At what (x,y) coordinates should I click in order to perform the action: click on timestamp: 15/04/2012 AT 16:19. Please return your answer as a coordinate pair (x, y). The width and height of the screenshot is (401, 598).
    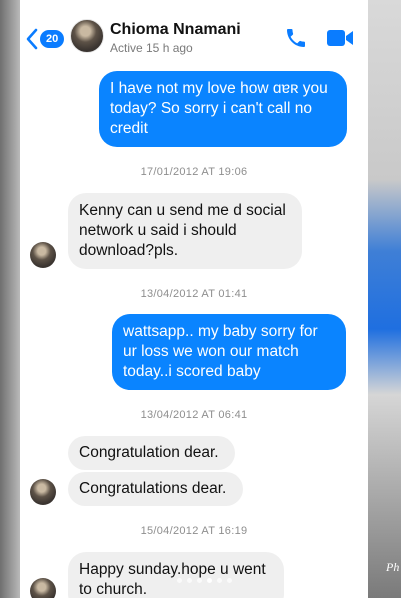
    Looking at the image, I should click on (194, 531).